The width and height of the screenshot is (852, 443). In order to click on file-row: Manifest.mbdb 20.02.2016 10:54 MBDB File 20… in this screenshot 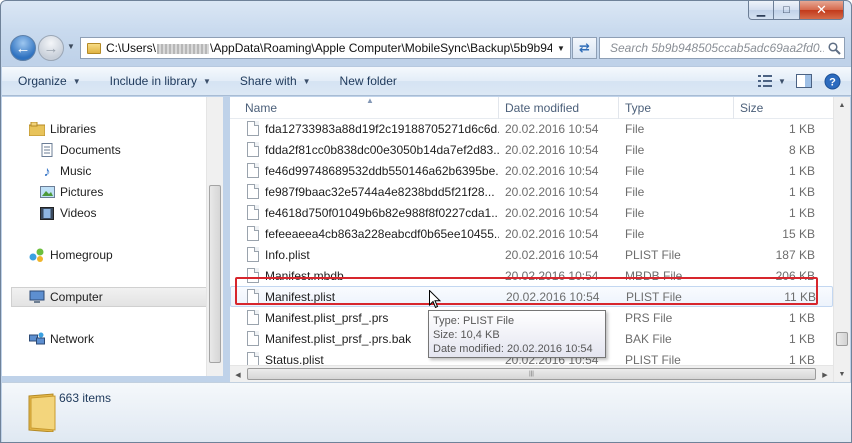, I will do `click(531, 275)`.